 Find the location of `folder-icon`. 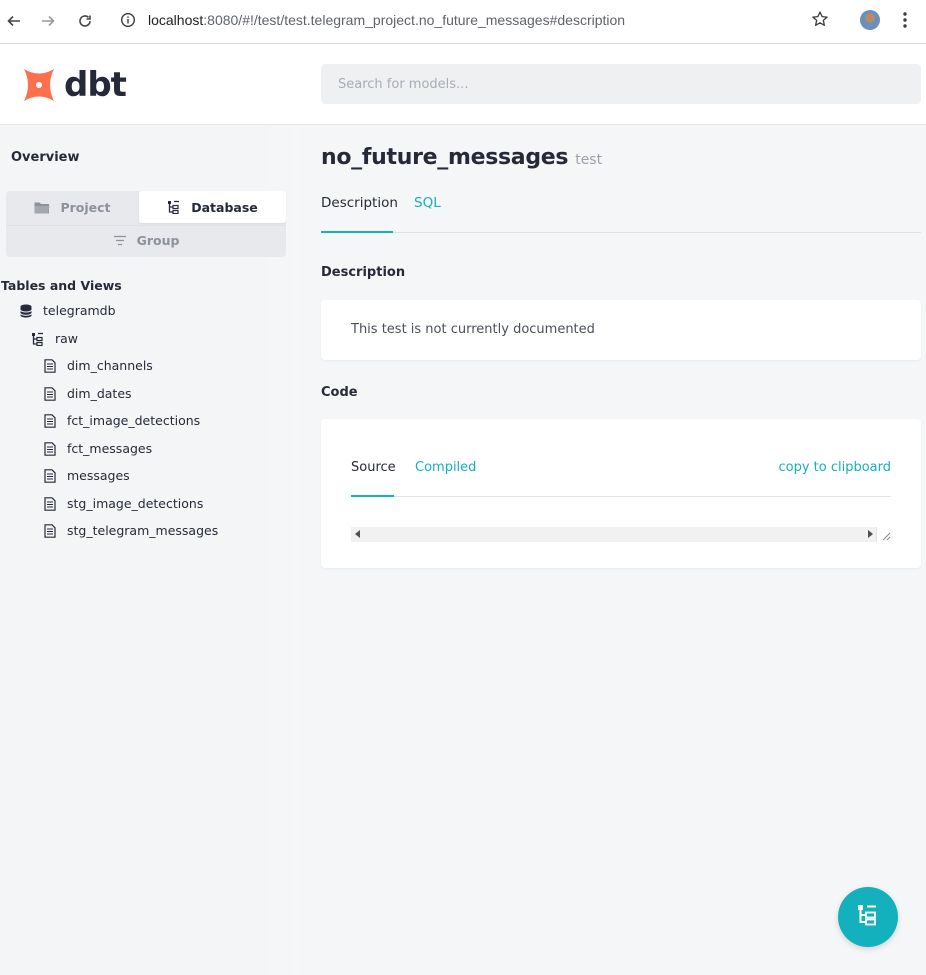

folder-icon is located at coordinates (42, 207).